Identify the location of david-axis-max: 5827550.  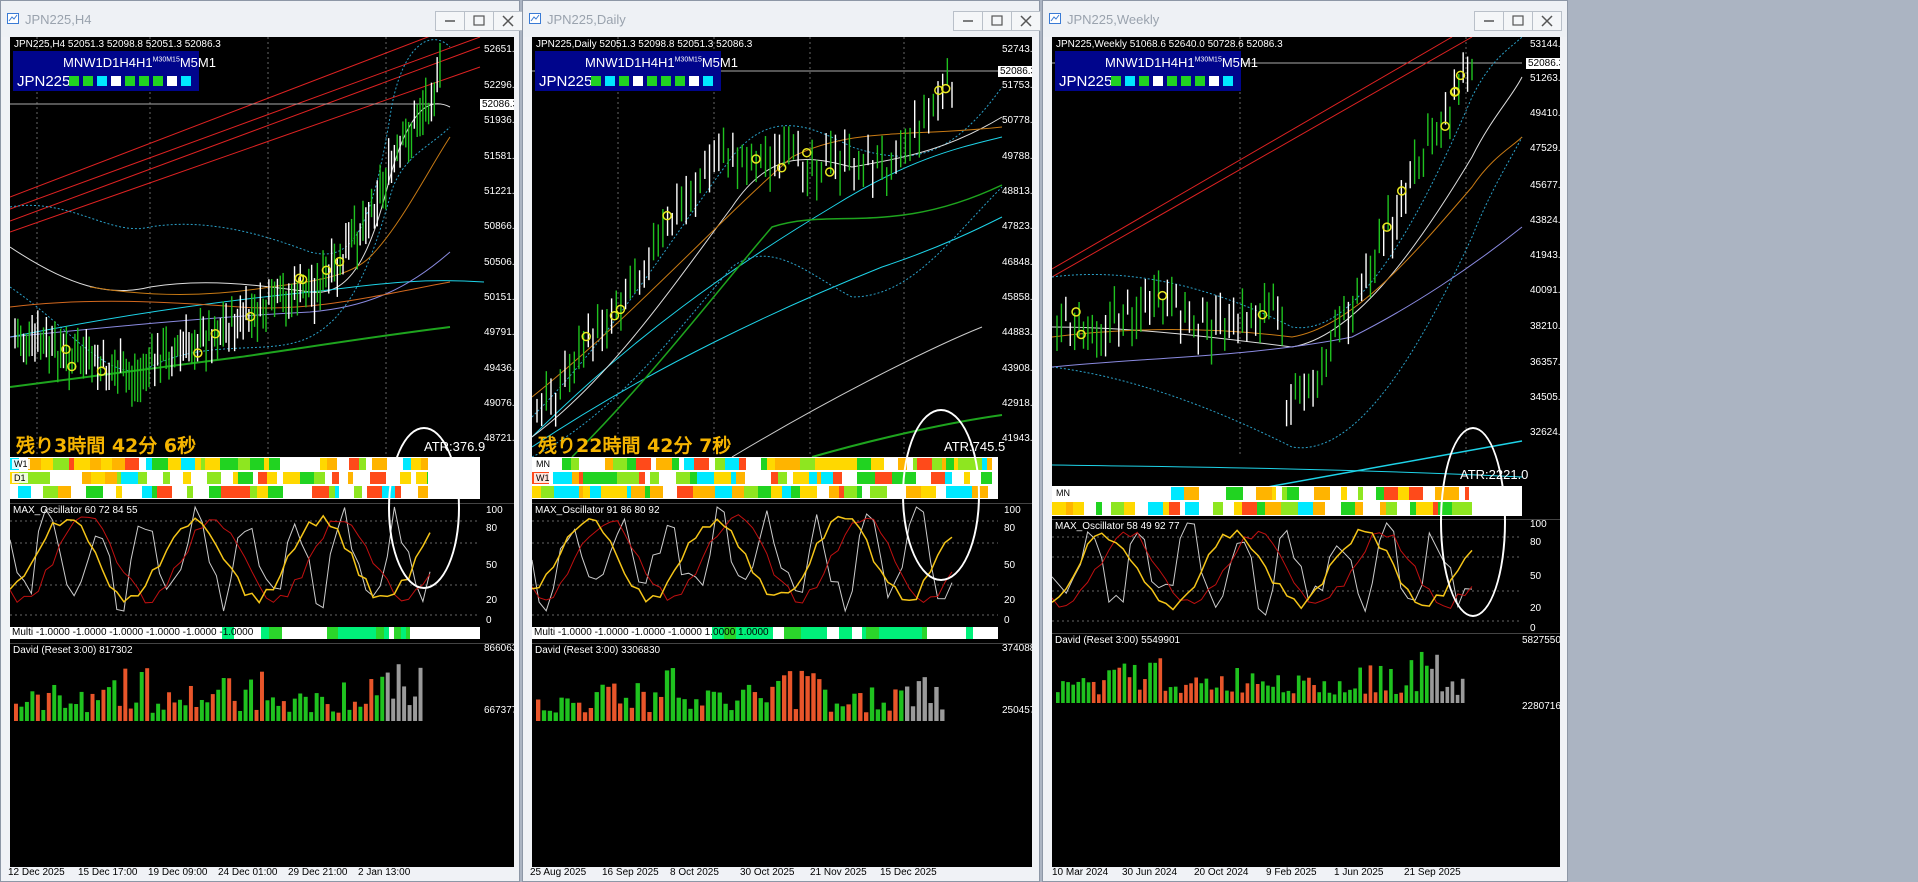
(1541, 640).